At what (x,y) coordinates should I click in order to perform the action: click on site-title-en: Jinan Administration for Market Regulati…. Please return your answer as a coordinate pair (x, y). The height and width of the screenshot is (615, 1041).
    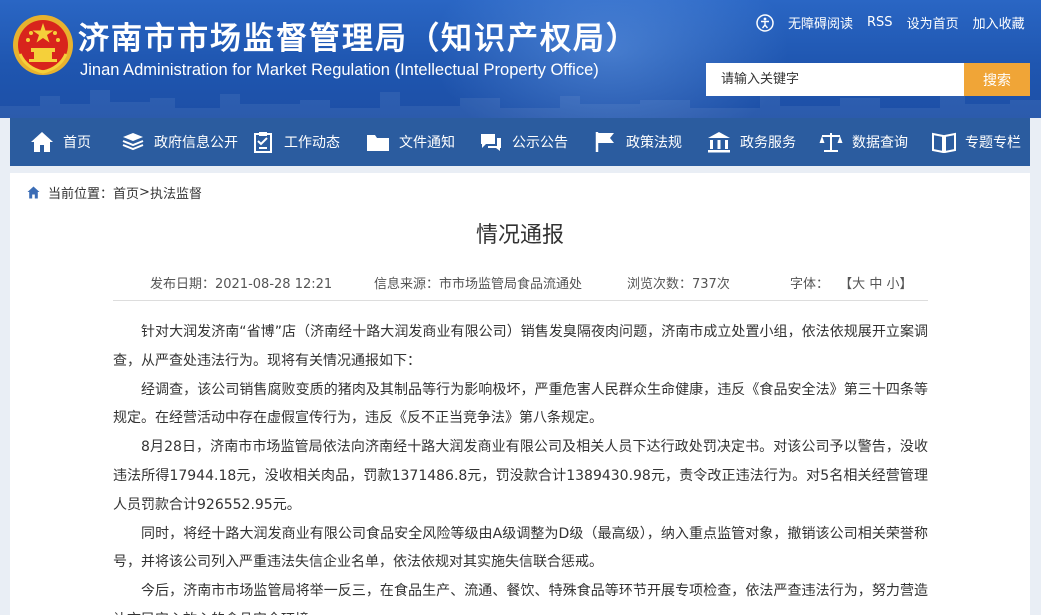
    Looking at the image, I should click on (339, 70).